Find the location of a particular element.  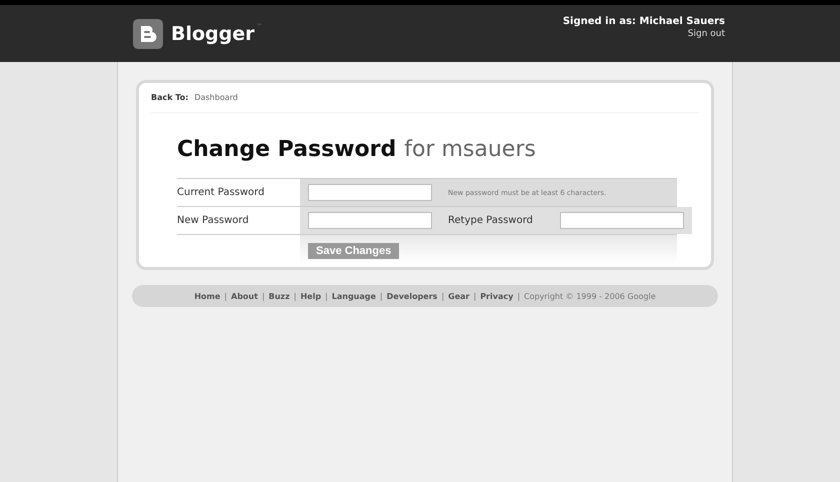

page-subtitle: for msauers is located at coordinates (470, 149).